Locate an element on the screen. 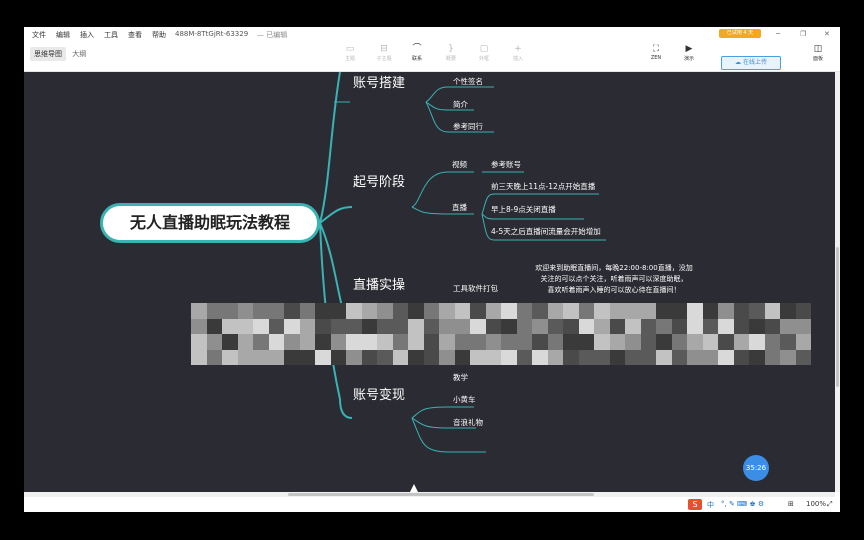 The image size is (864, 540). minimize-icon: ─ is located at coordinates (778, 34).